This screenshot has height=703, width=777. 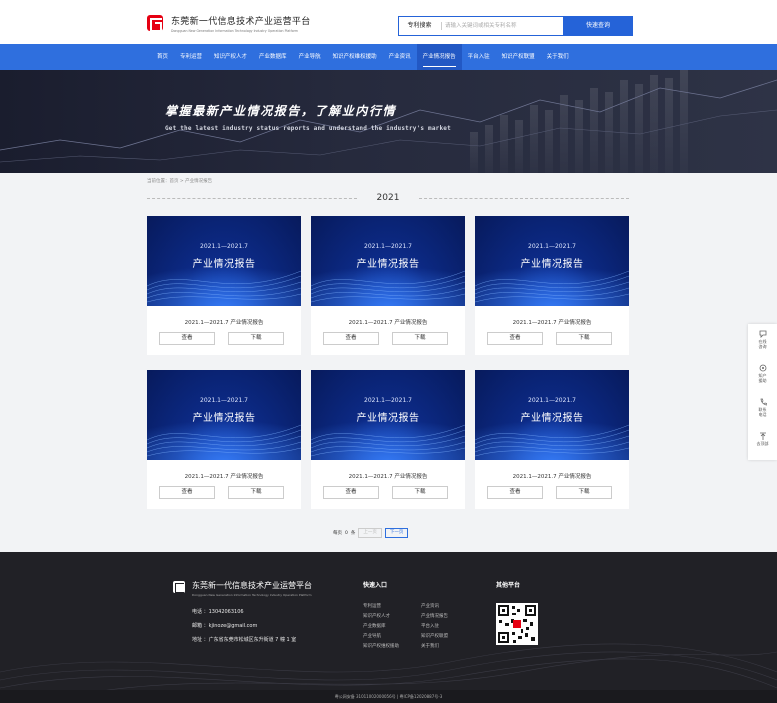 I want to click on nav-item: 知识产权人才, so click(x=230, y=57).